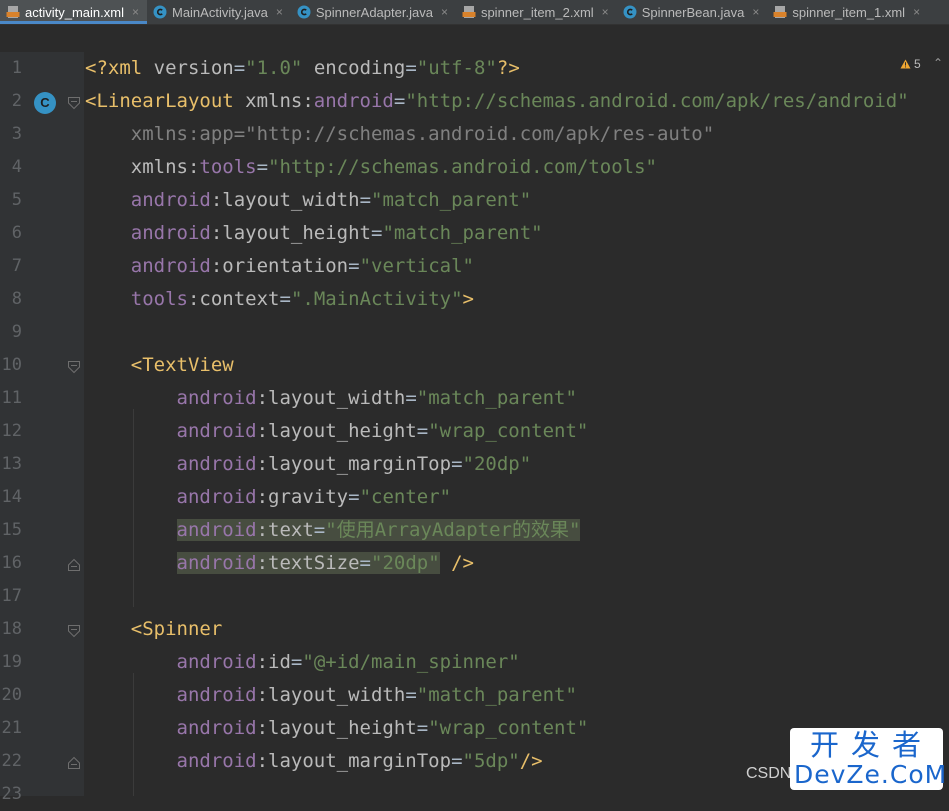 Image resolution: width=949 pixels, height=811 pixels. What do you see at coordinates (302, 662) in the screenshot?
I see `code-text: android:id="@+id/main_spinner"` at bounding box center [302, 662].